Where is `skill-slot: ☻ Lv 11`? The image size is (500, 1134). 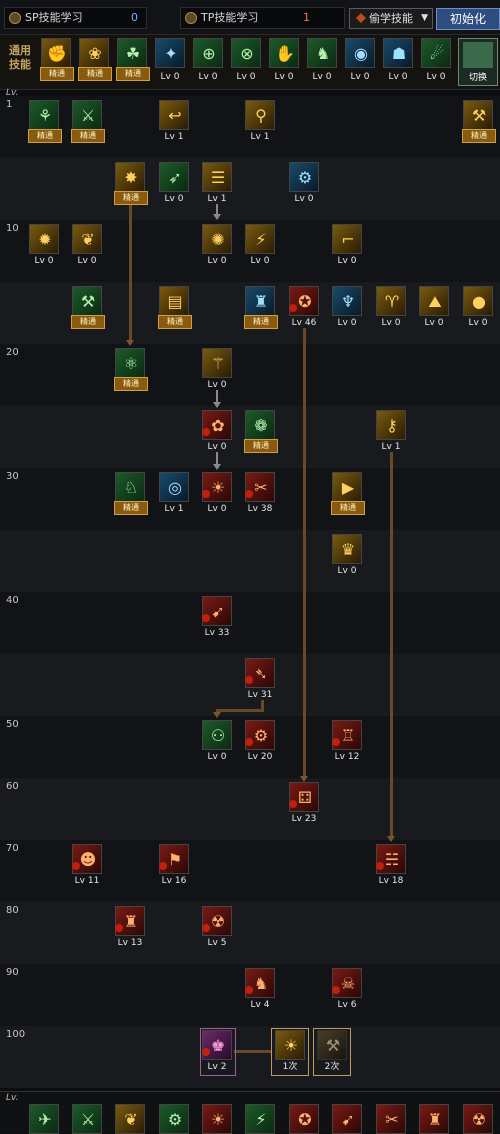 skill-slot: ☻ Lv 11 is located at coordinates (88, 869).